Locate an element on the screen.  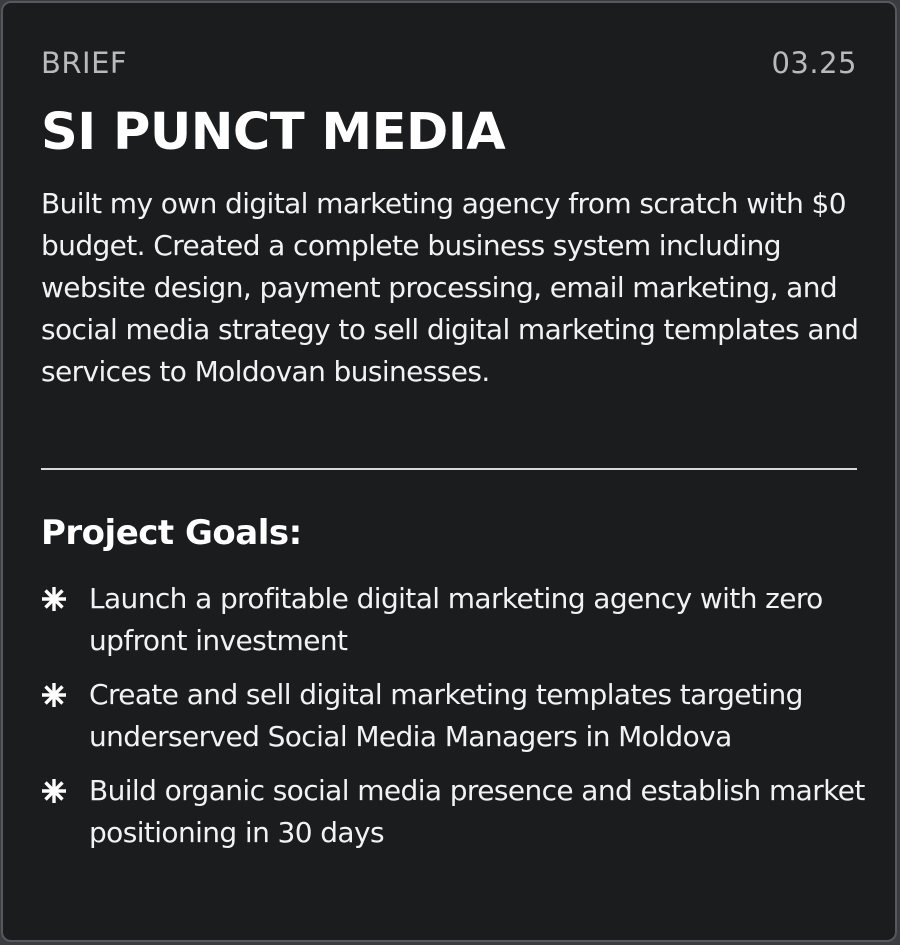
card-header: BRIEF 03.25 is located at coordinates (449, 63).